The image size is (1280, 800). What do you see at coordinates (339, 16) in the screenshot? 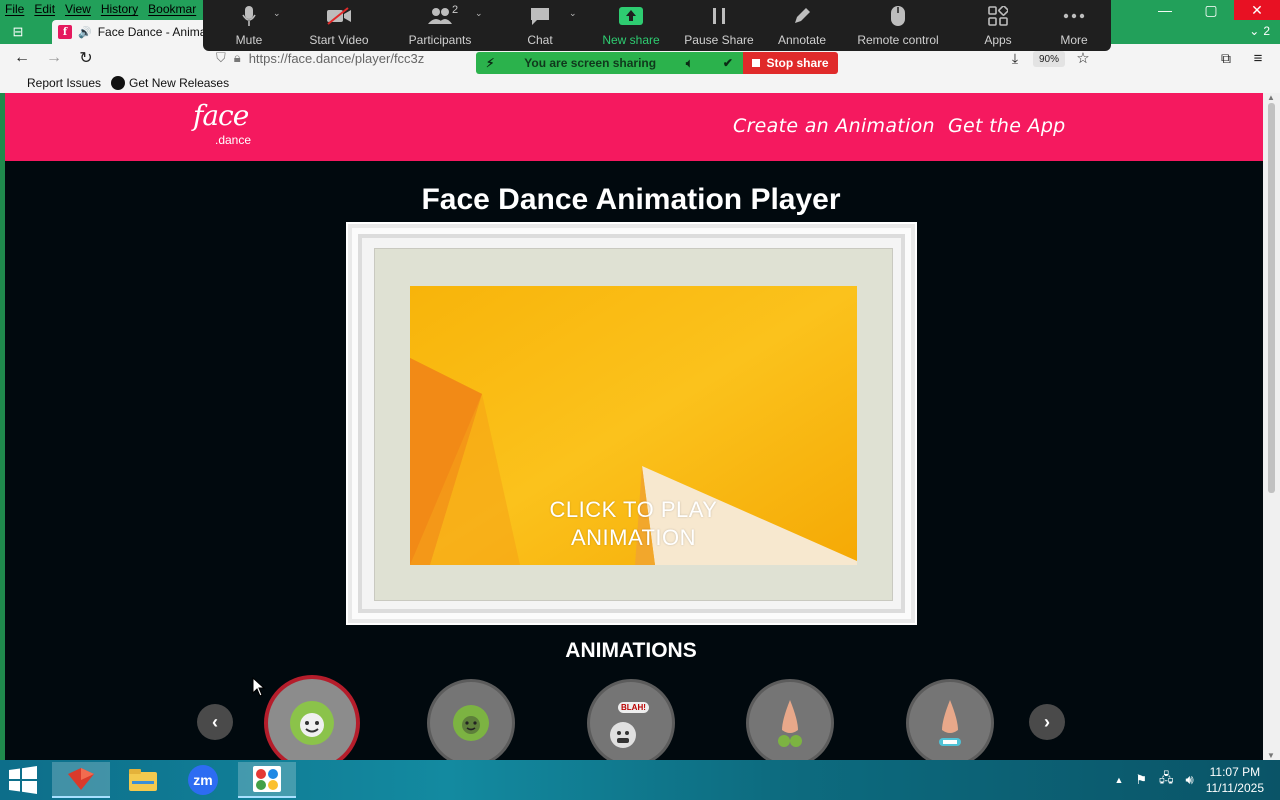
I see `video-off-icon` at bounding box center [339, 16].